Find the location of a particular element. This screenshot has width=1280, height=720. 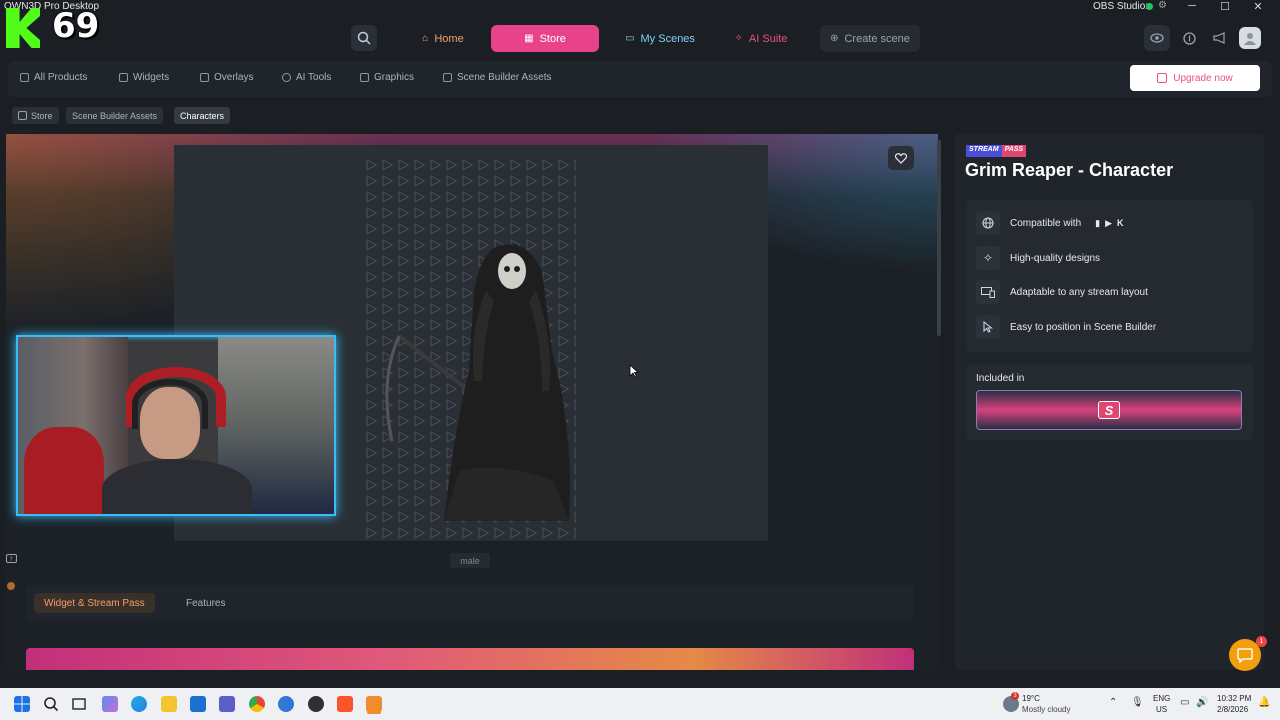

twitch-icon: ▮ is located at coordinates (1098, 222).